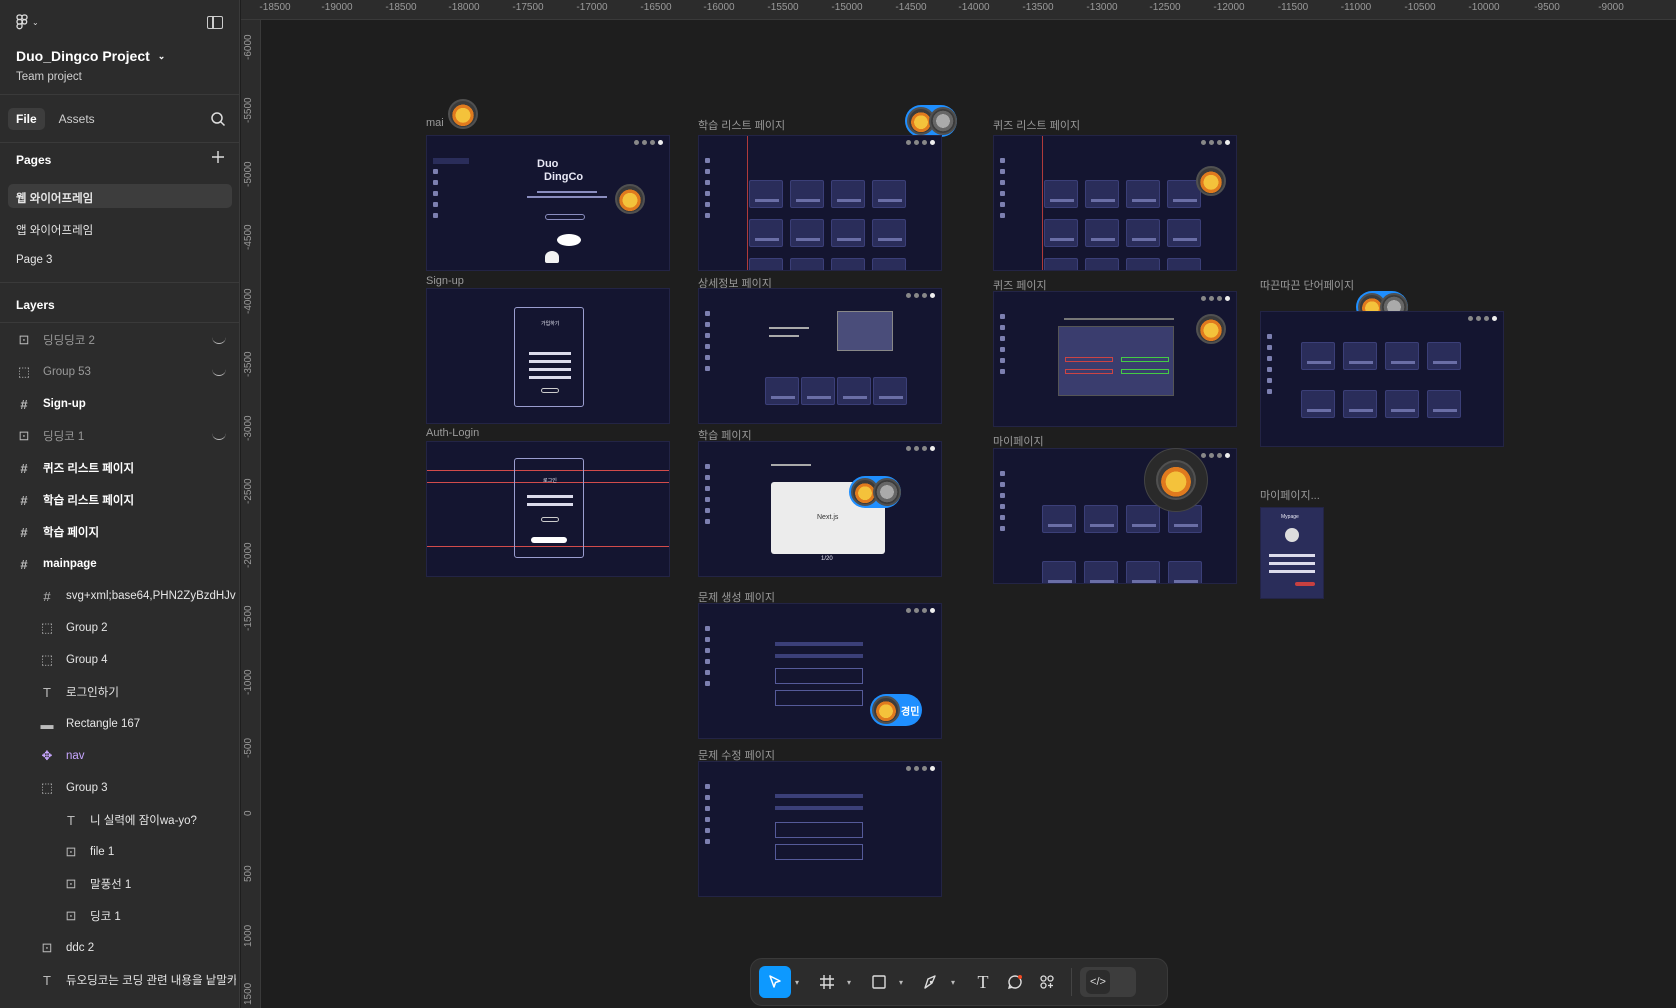 This screenshot has height=1008, width=1676. I want to click on page-item-page-3: Page 3, so click(120, 260).